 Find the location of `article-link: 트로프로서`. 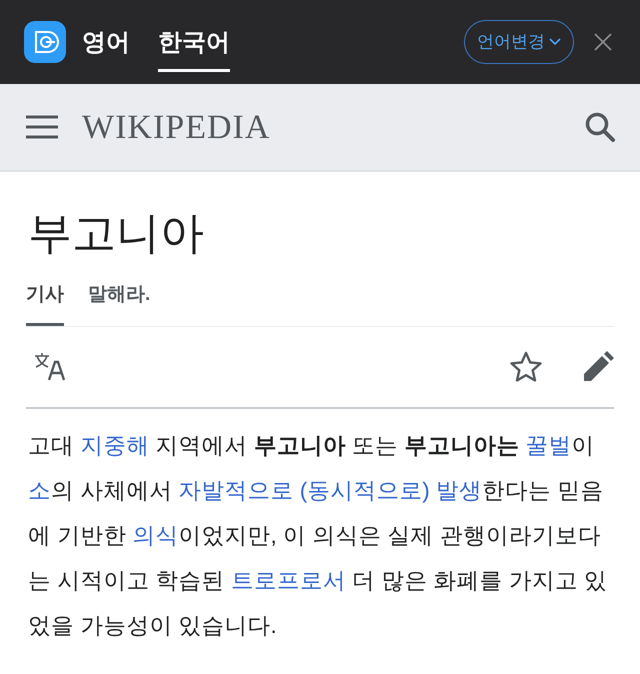

article-link: 트로프로서 is located at coordinates (288, 581).